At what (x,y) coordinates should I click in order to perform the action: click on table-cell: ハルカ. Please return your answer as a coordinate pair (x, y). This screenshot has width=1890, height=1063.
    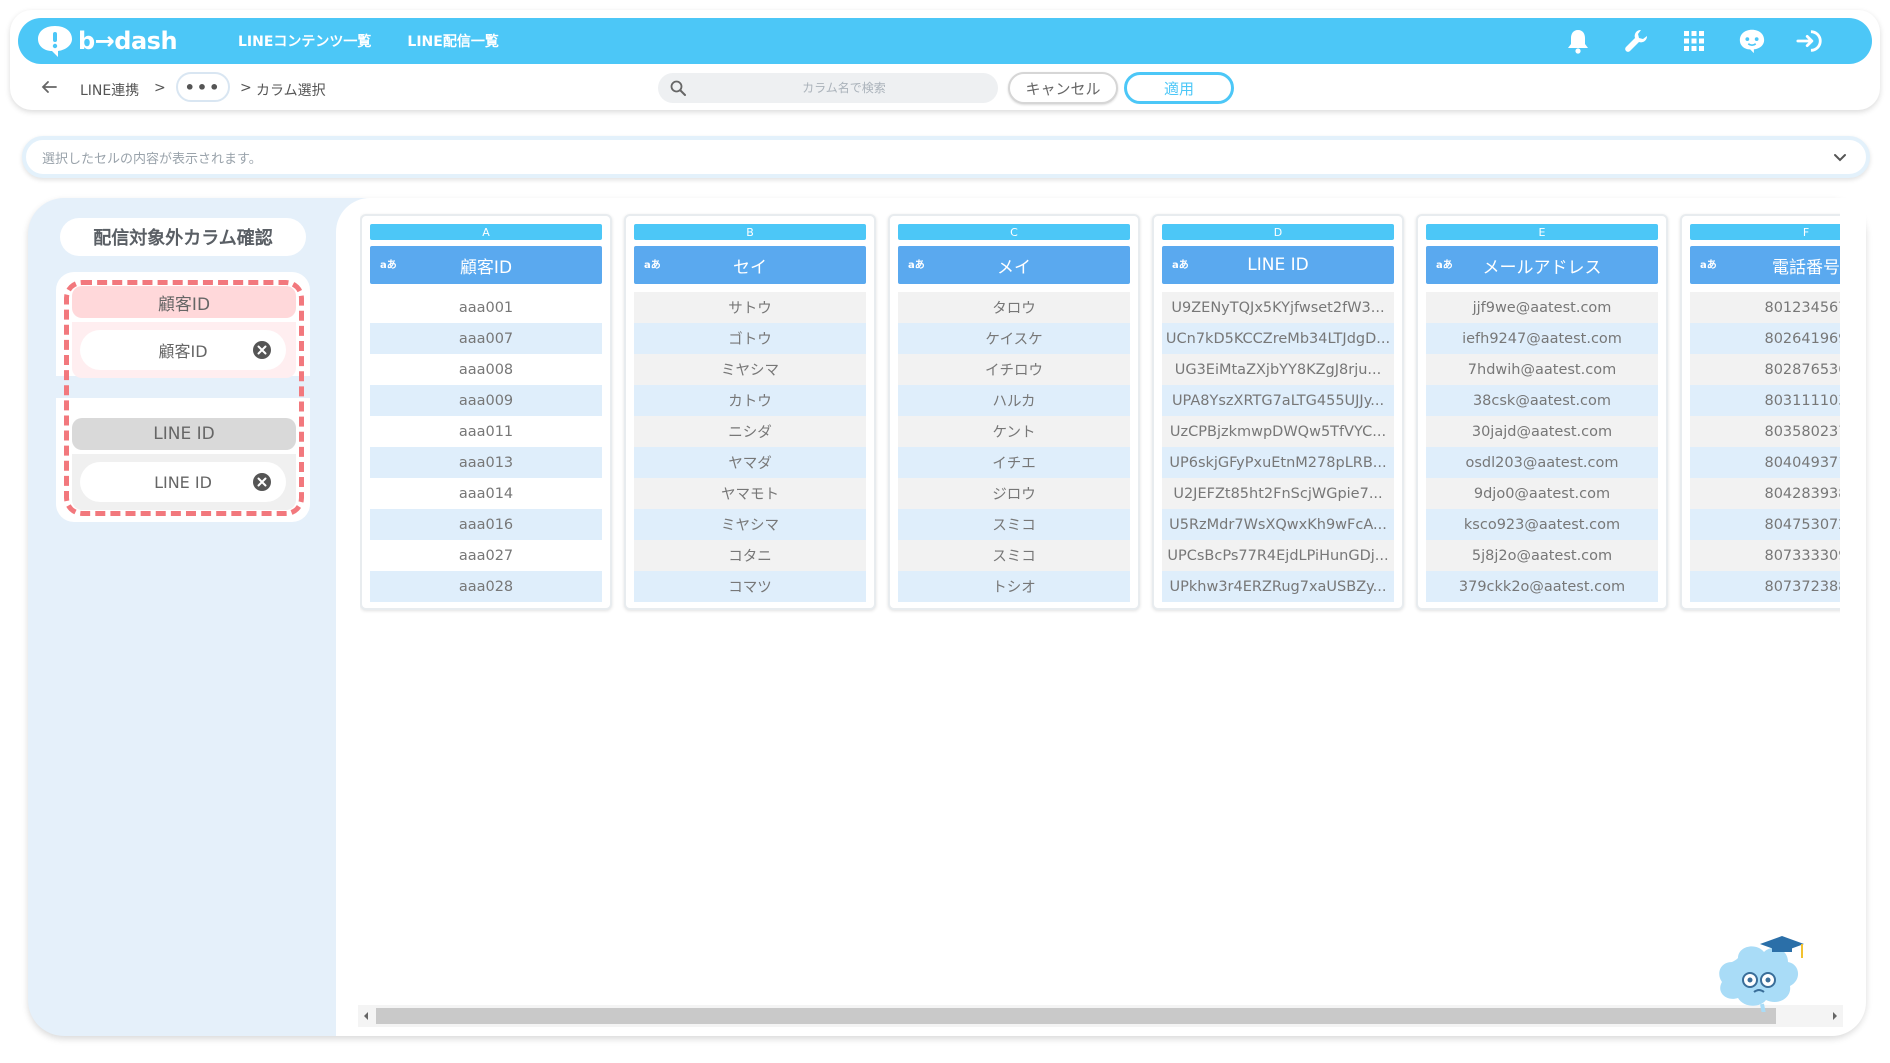
    Looking at the image, I should click on (1014, 400).